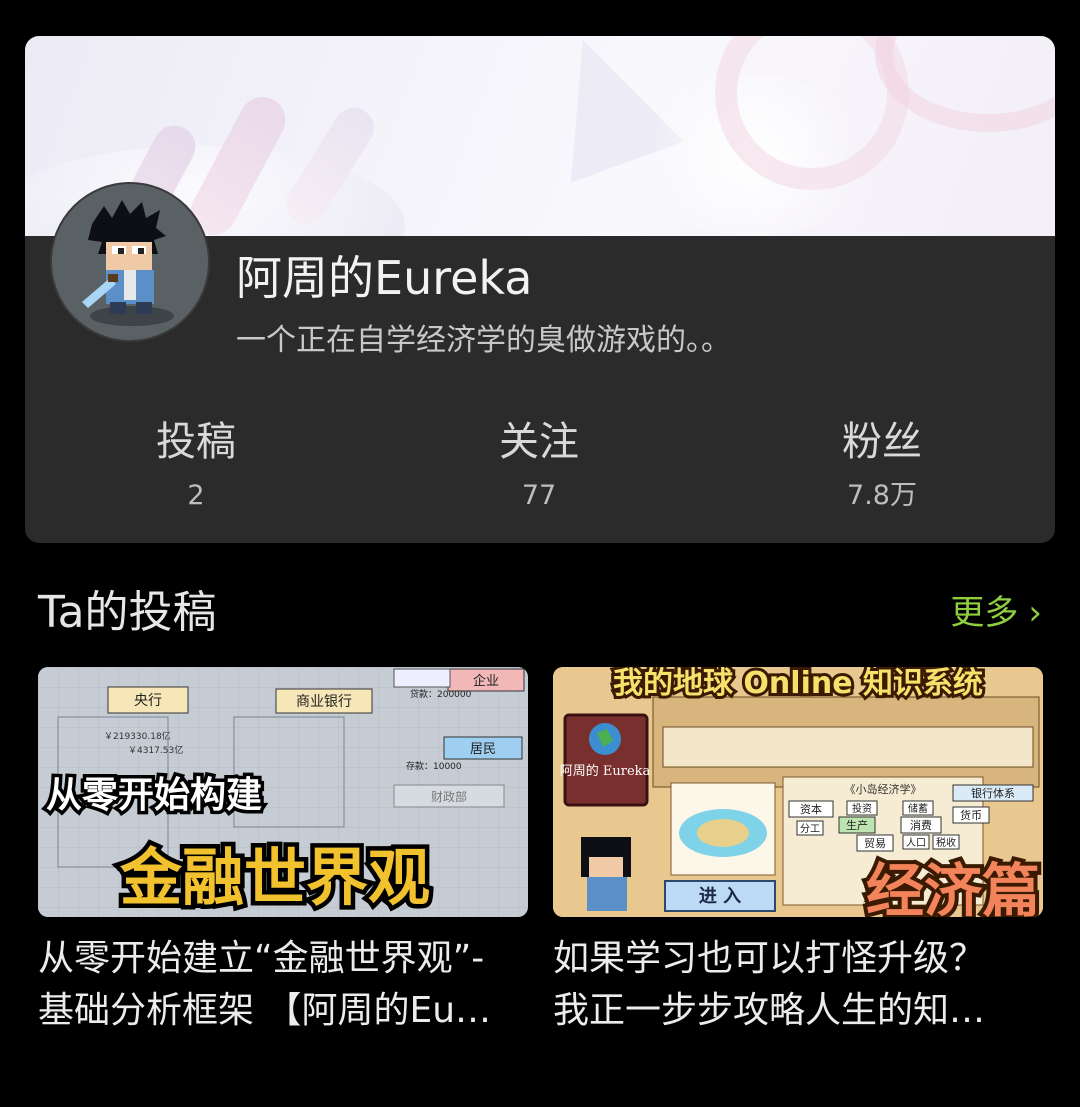  What do you see at coordinates (857, 825) in the screenshot?
I see `thumb-node-production: 生产` at bounding box center [857, 825].